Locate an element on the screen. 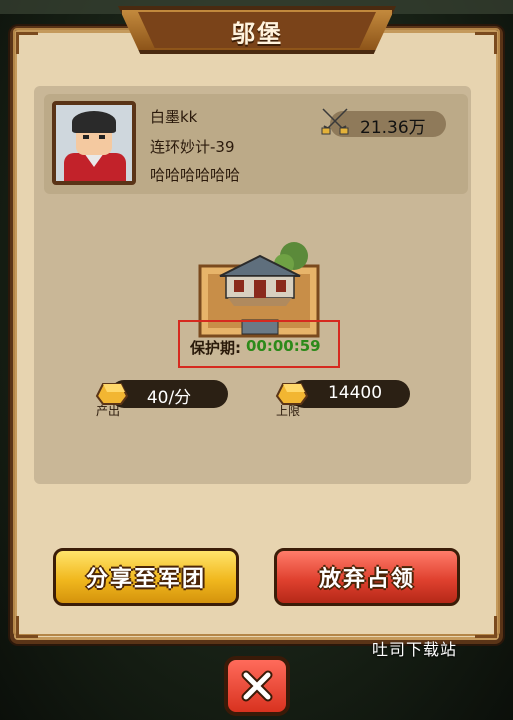 Image resolution: width=513 pixels, height=720 pixels. protection-timer: 00:00:59 is located at coordinates (283, 346).